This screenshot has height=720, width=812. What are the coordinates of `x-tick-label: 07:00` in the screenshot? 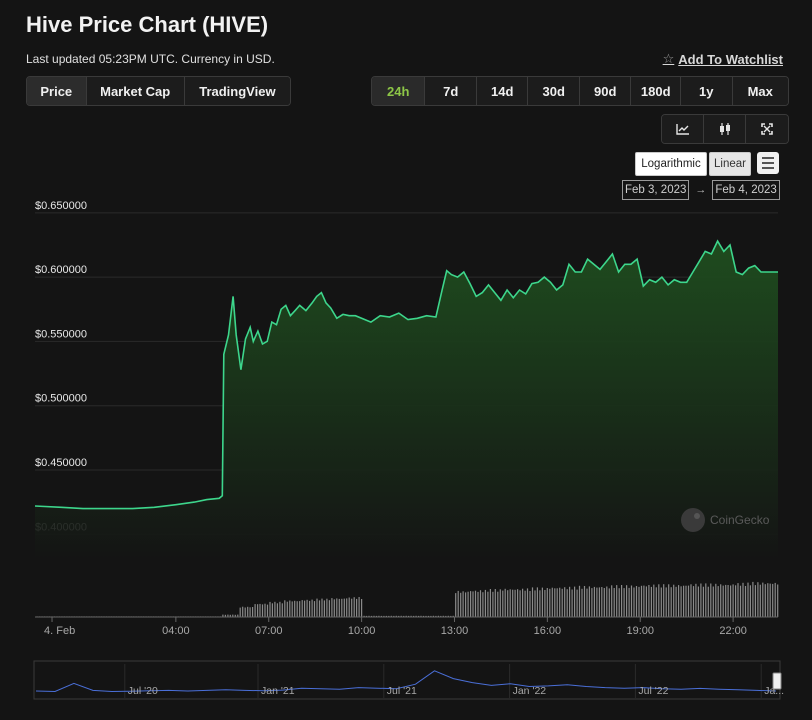 It's located at (269, 631).